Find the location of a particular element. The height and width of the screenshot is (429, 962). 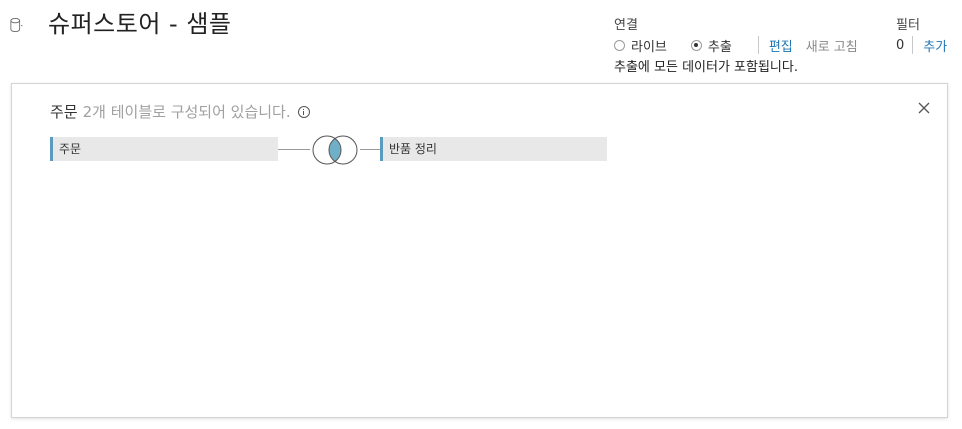

extract-radio-option: 추출 is located at coordinates (711, 45).